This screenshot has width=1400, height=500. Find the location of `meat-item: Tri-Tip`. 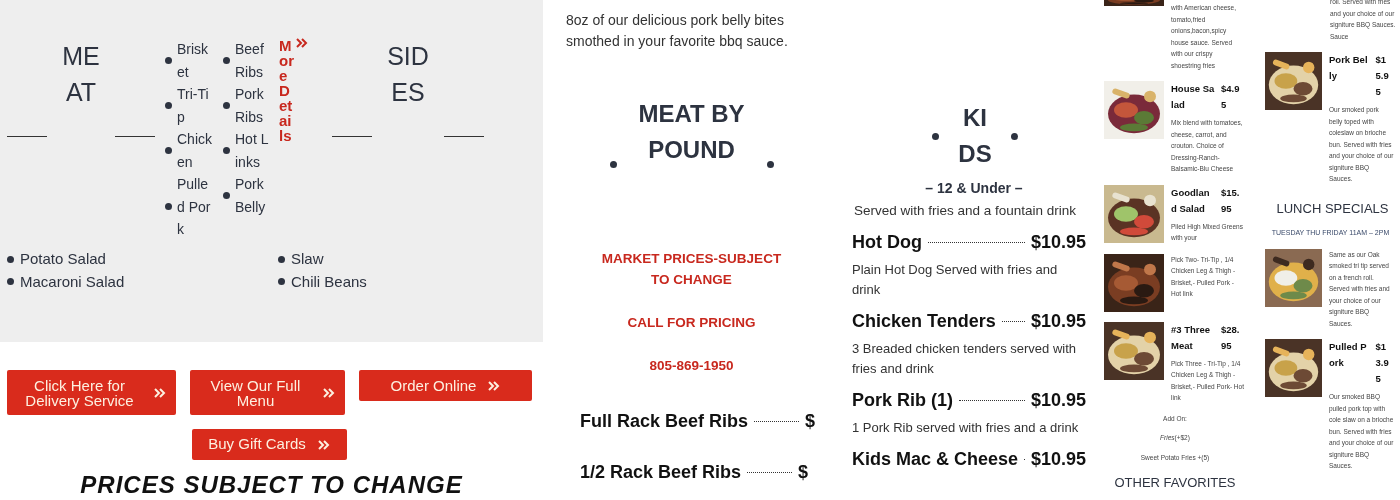

meat-item: Tri-Tip is located at coordinates (193, 106).